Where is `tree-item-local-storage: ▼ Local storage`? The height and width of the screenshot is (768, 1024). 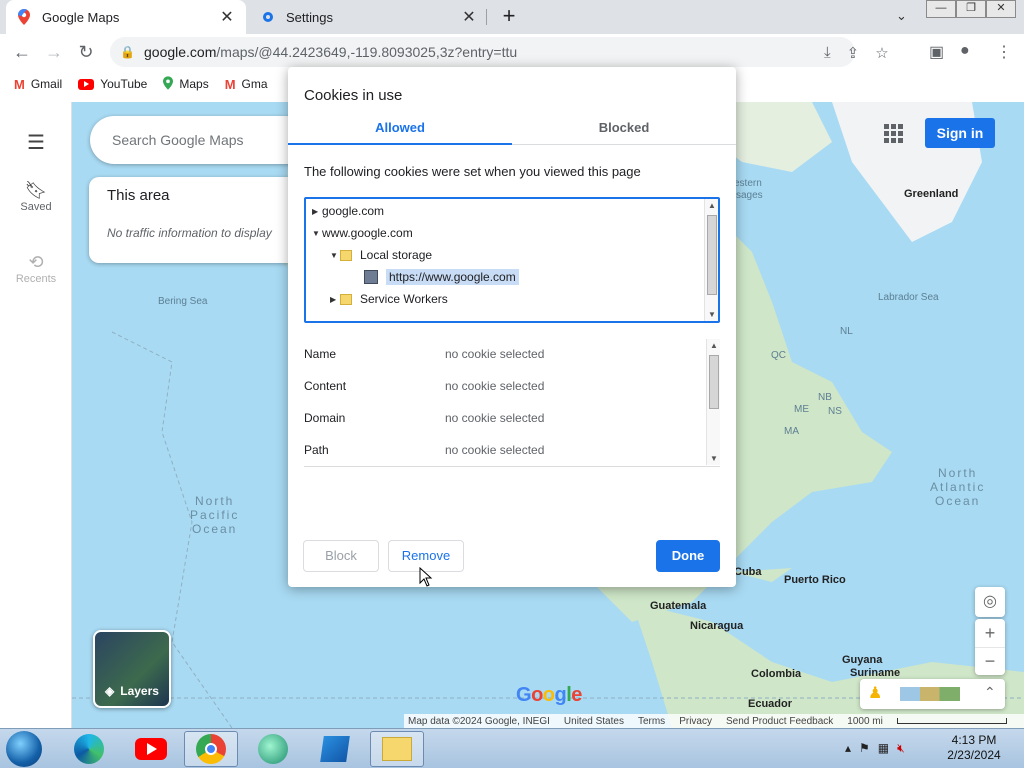 tree-item-local-storage: ▼ Local storage is located at coordinates (381, 255).